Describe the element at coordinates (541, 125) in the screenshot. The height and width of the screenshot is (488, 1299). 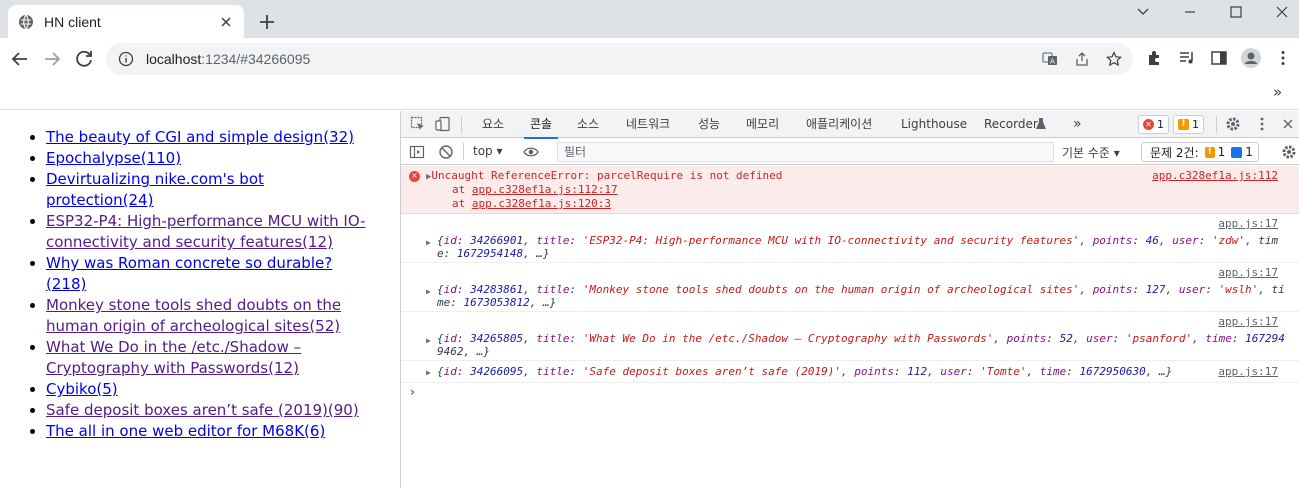
I see `tab-console: 콘솔` at that location.